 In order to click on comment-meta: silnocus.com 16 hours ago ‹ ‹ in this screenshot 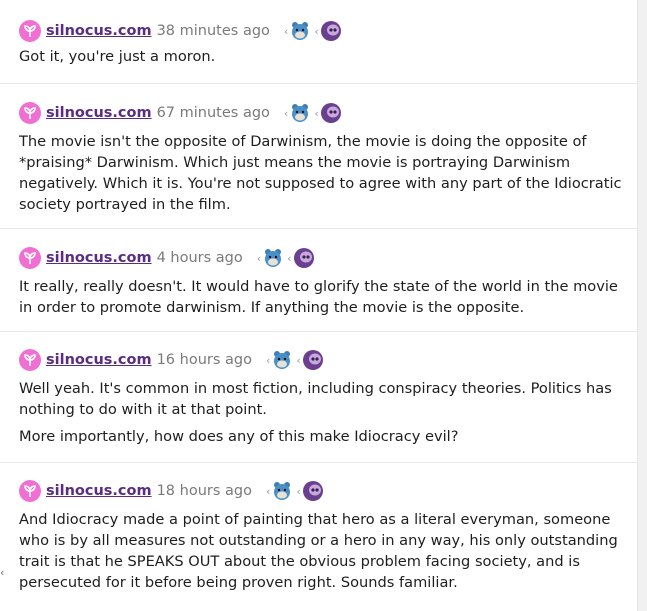, I will do `click(321, 360)`.